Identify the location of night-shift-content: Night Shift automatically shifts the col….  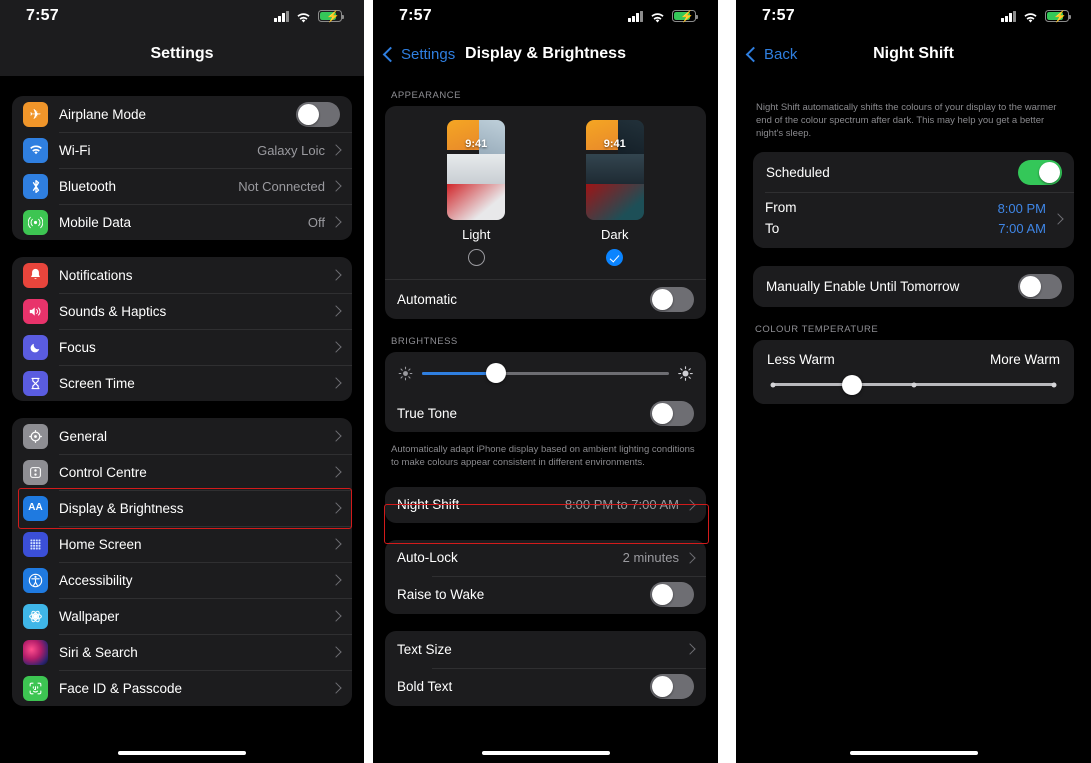
(913, 240).